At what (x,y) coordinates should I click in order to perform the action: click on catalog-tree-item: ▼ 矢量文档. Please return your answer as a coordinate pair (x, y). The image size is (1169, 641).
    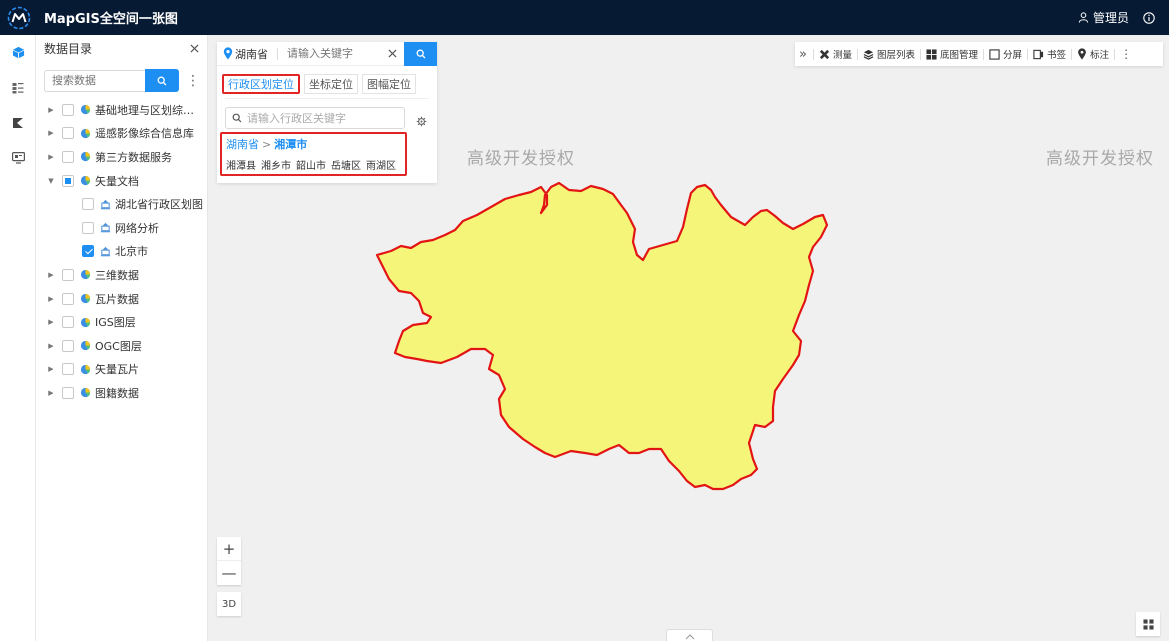
    Looking at the image, I should click on (121, 181).